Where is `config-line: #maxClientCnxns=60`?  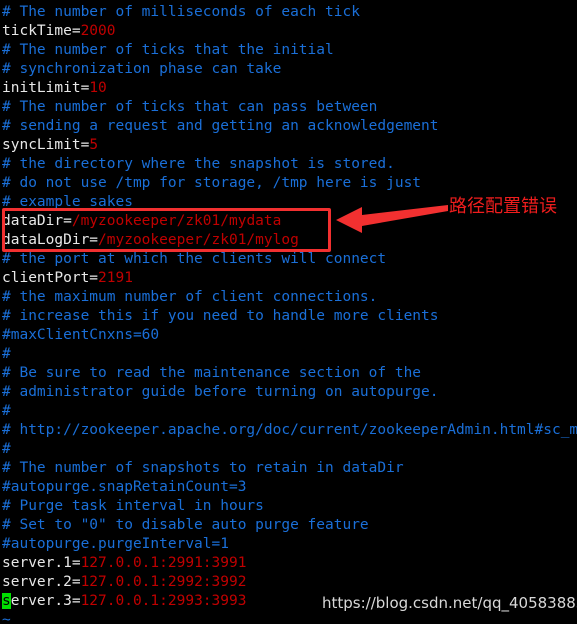 config-line: #maxClientCnxns=60 is located at coordinates (289, 335).